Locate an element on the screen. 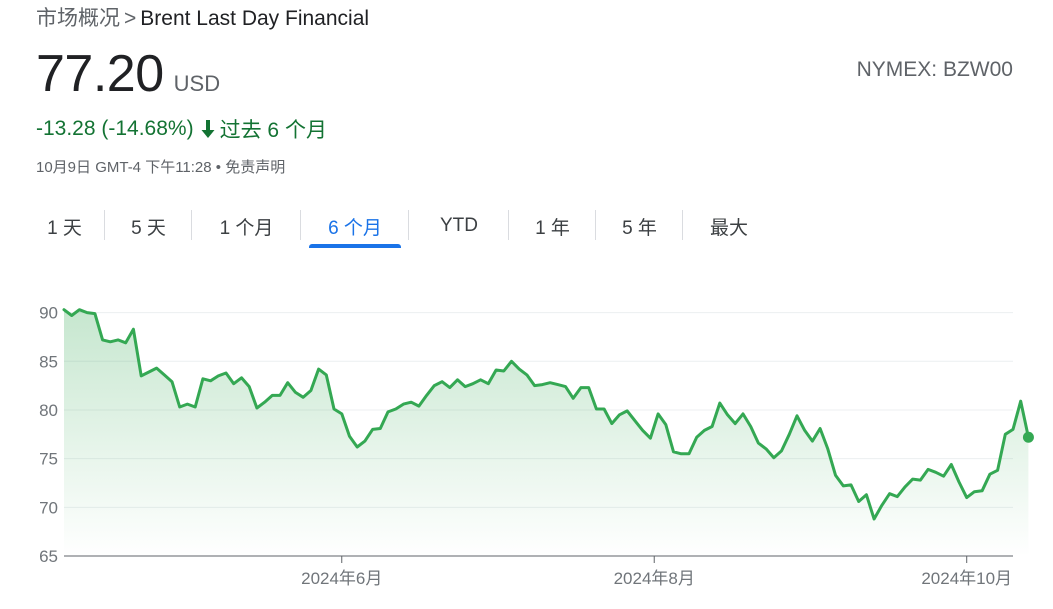 This screenshot has height=609, width=1053. arrow-down-icon is located at coordinates (208, 129).